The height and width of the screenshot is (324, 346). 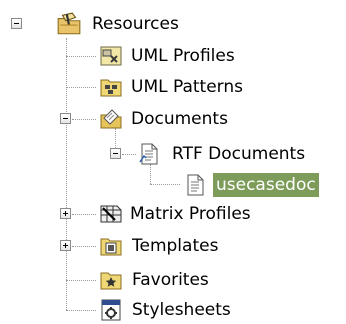 What do you see at coordinates (179, 119) in the screenshot?
I see `tree-item-label: Documents` at bounding box center [179, 119].